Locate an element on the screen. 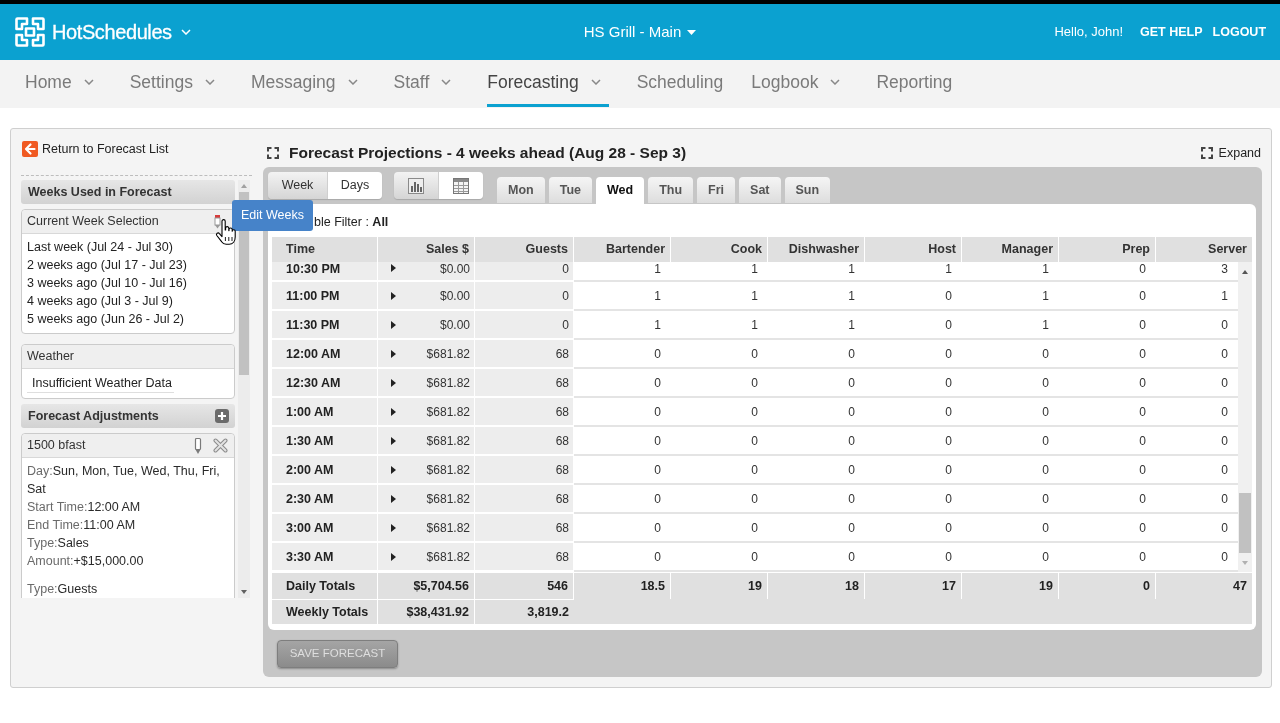  view-toggle-button: Week is located at coordinates (297, 185).